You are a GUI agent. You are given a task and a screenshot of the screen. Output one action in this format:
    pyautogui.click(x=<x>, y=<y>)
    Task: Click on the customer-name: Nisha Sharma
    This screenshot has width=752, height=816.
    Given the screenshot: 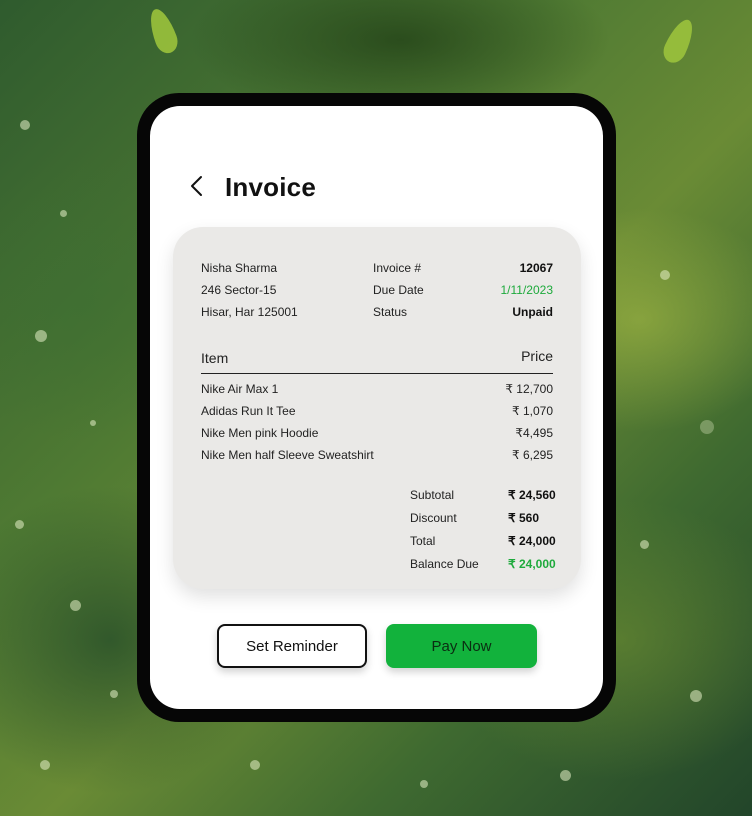 What is the action you would take?
    pyautogui.click(x=239, y=268)
    